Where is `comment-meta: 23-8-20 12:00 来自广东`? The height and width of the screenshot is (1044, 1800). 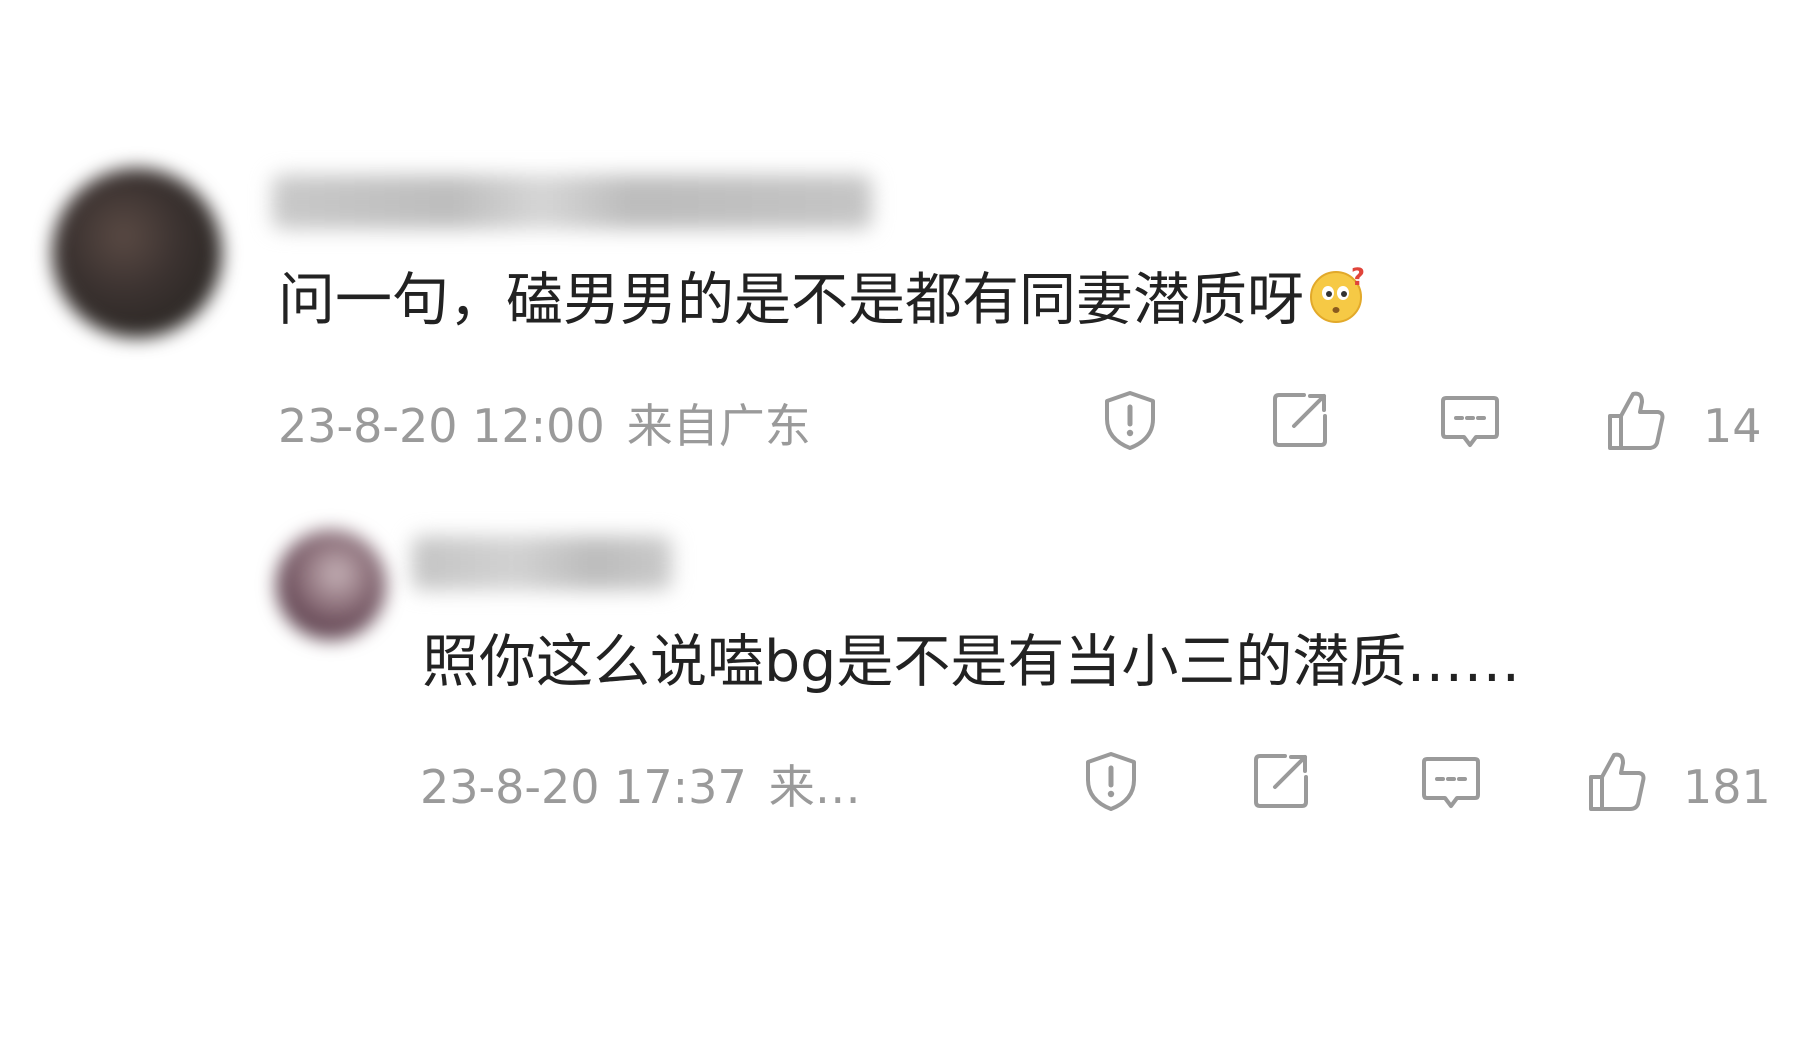
comment-meta: 23-8-20 12:00 来自广东 is located at coordinates (544, 426).